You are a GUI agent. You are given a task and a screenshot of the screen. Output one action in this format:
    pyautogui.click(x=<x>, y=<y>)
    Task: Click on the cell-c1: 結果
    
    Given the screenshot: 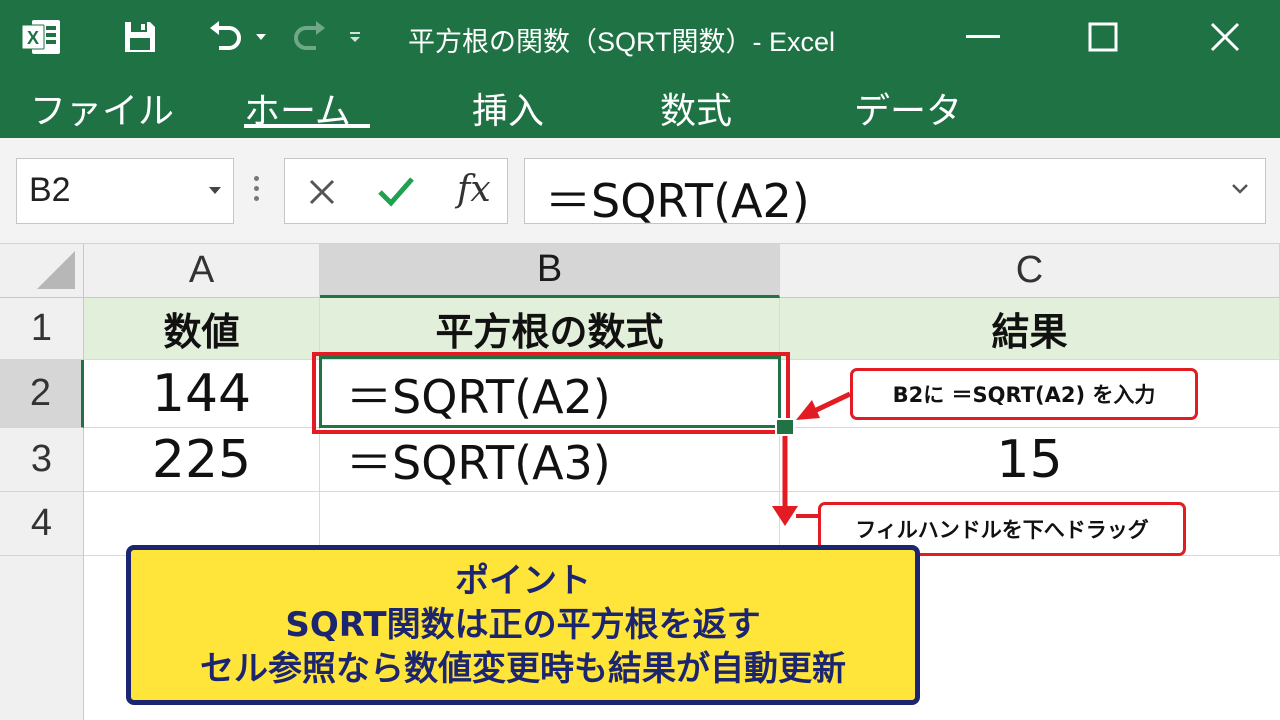 What is the action you would take?
    pyautogui.click(x=1030, y=329)
    